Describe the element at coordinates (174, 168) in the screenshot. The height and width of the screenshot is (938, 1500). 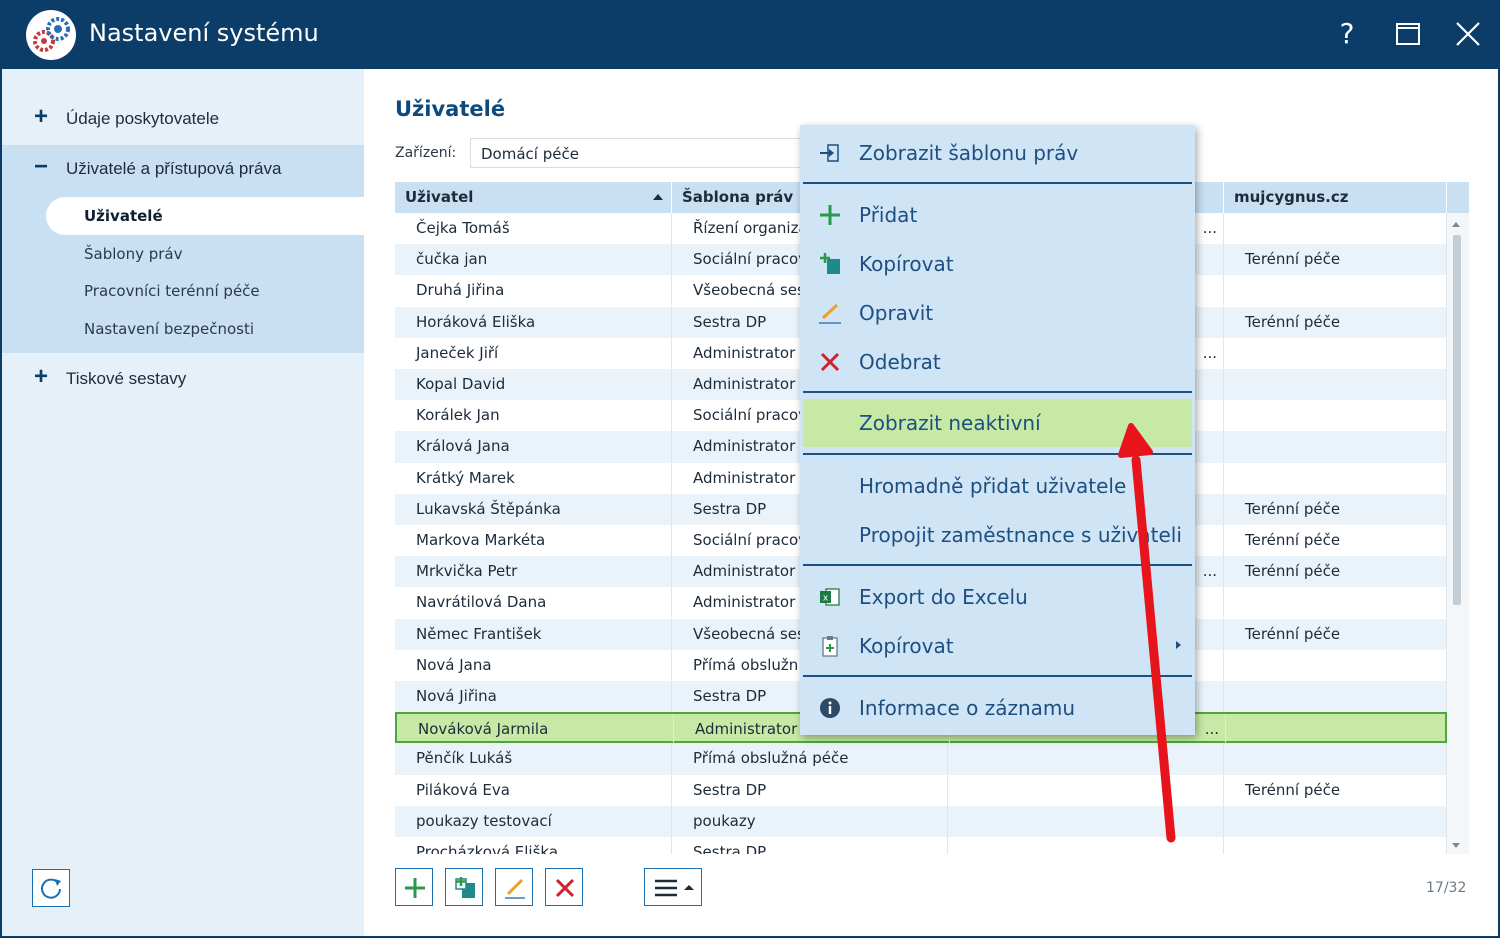
I see `sidebar-item-label: Uživatelé a přístupová práva` at that location.